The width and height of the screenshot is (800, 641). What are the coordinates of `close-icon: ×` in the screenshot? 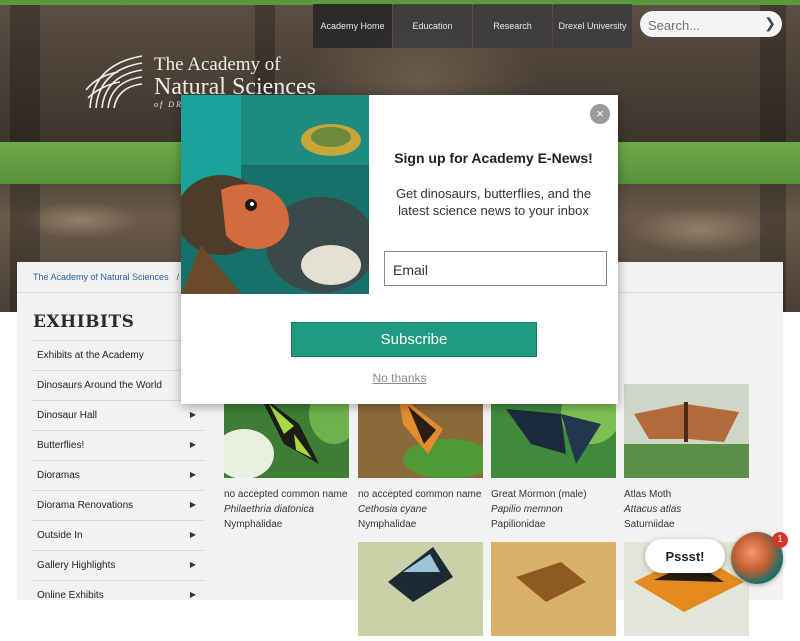 It's located at (600, 114).